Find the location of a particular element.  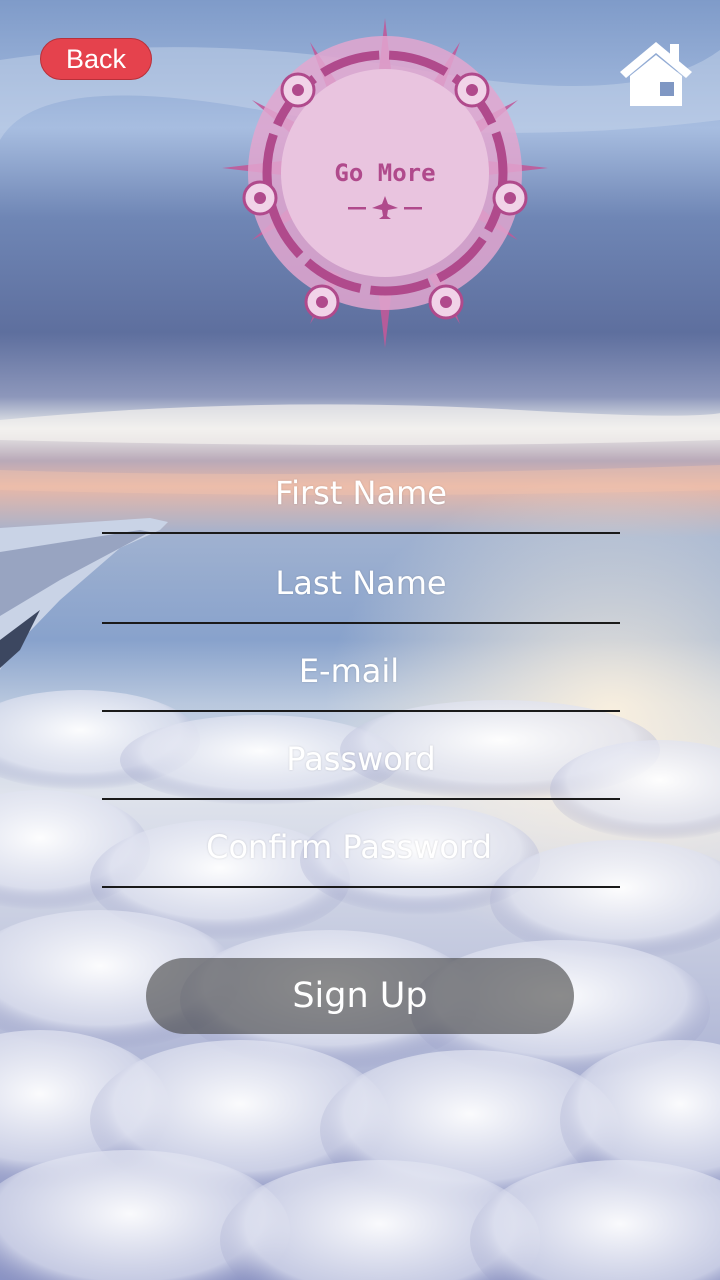

first-name-placeholder: First Name is located at coordinates (361, 493).